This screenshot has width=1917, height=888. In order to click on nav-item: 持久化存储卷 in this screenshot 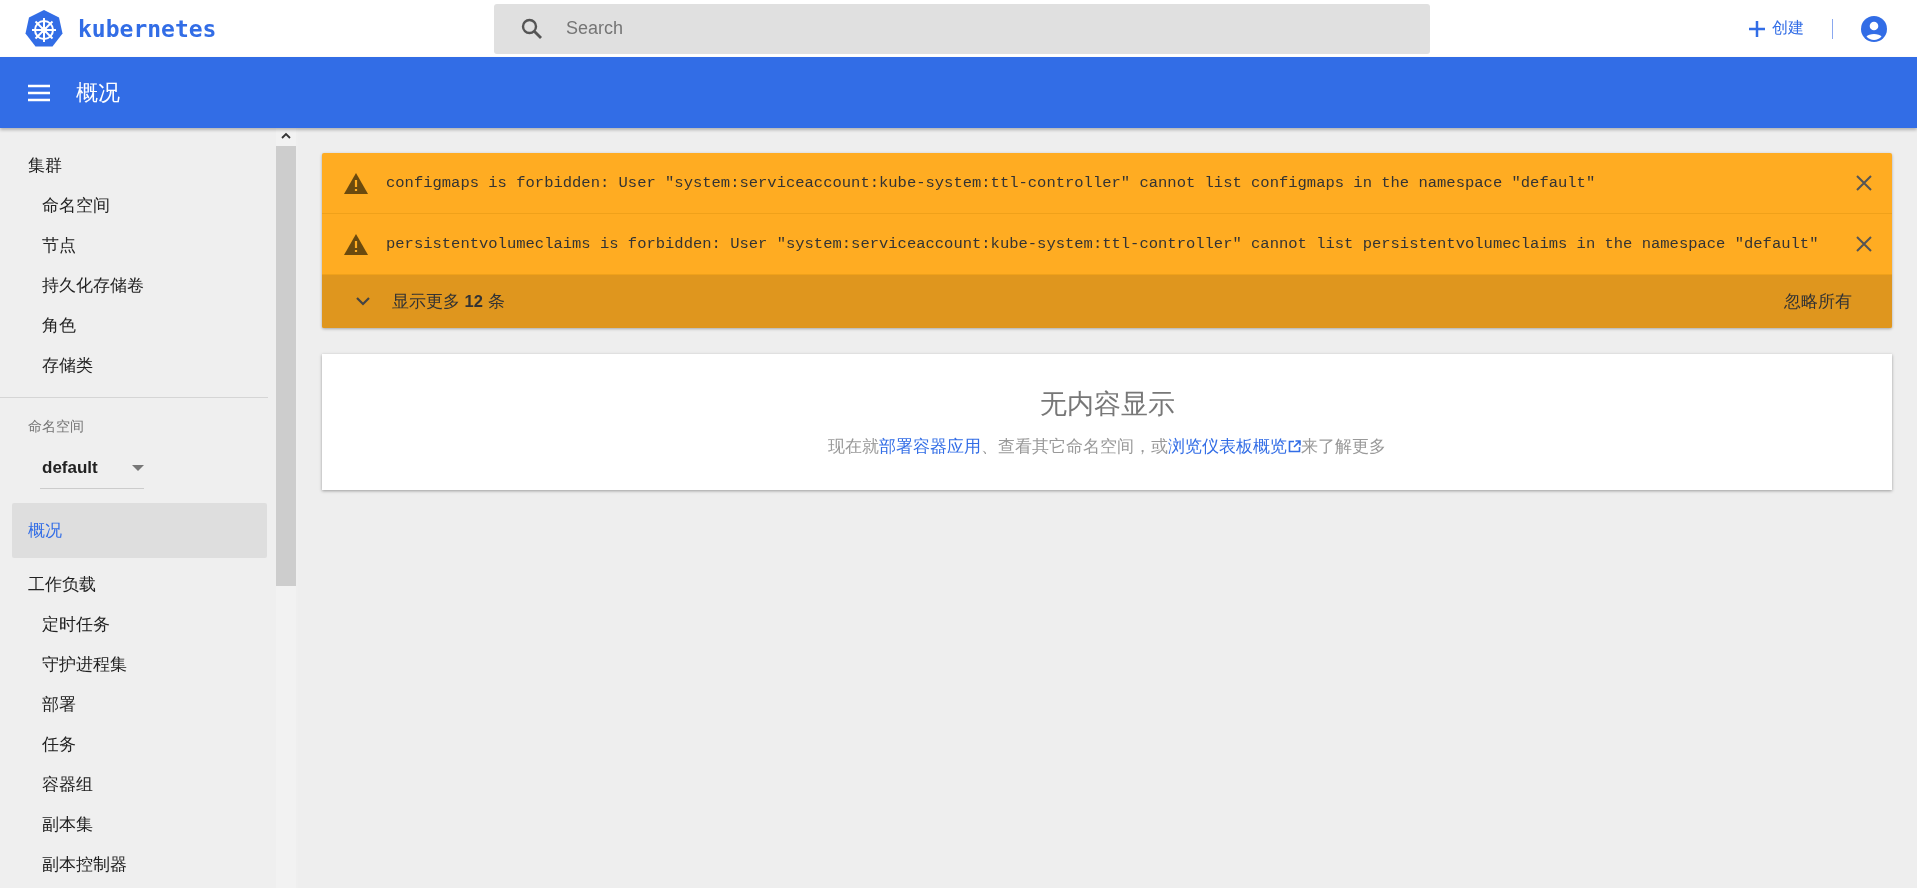, I will do `click(139, 285)`.